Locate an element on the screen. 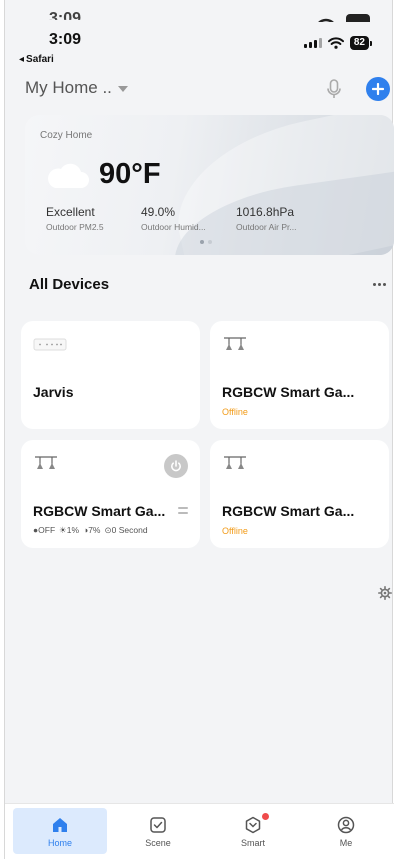 The width and height of the screenshot is (397, 859). ghost-status-time: 3:09 is located at coordinates (65, 18).